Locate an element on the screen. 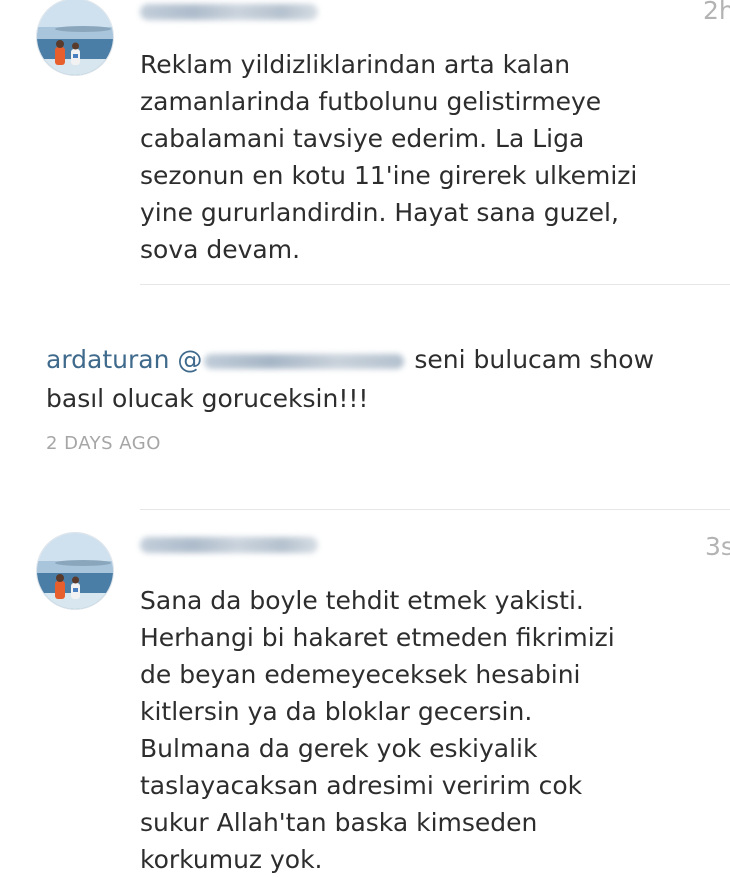 This screenshot has width=730, height=878. comment-timestamp: 3s is located at coordinates (717, 546).